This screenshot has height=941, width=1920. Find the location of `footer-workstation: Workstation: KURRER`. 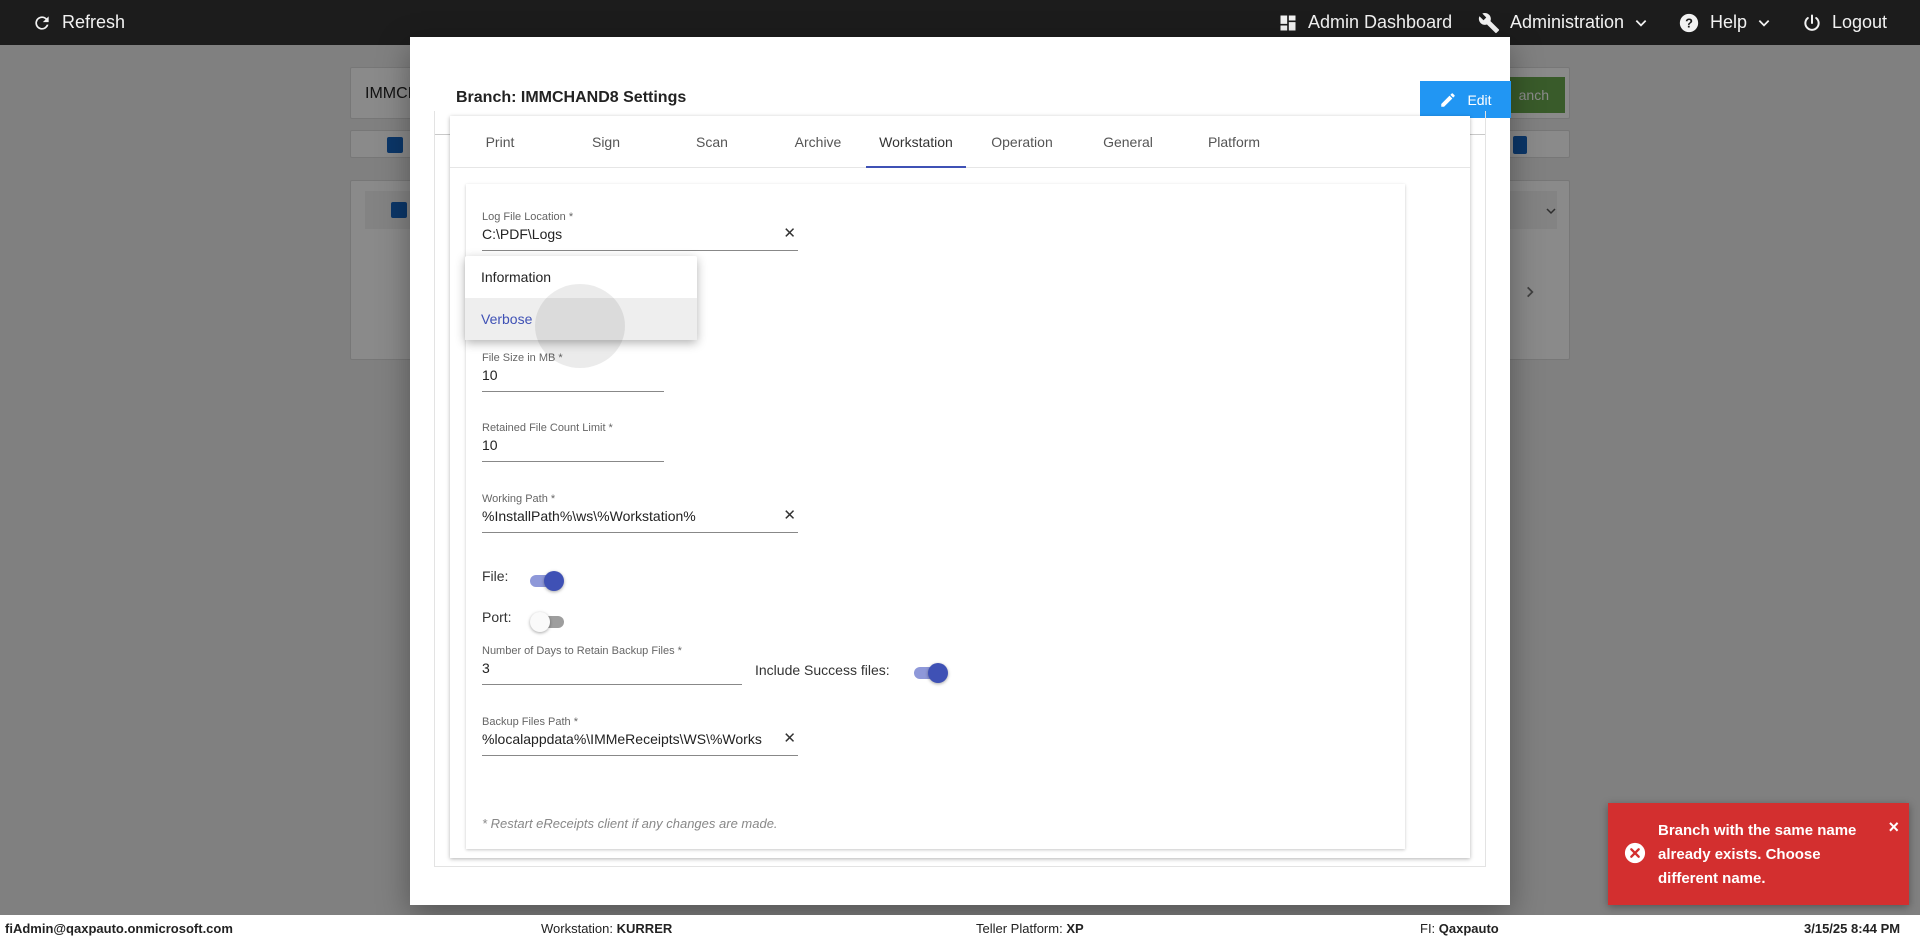

footer-workstation: Workstation: KURRER is located at coordinates (606, 928).